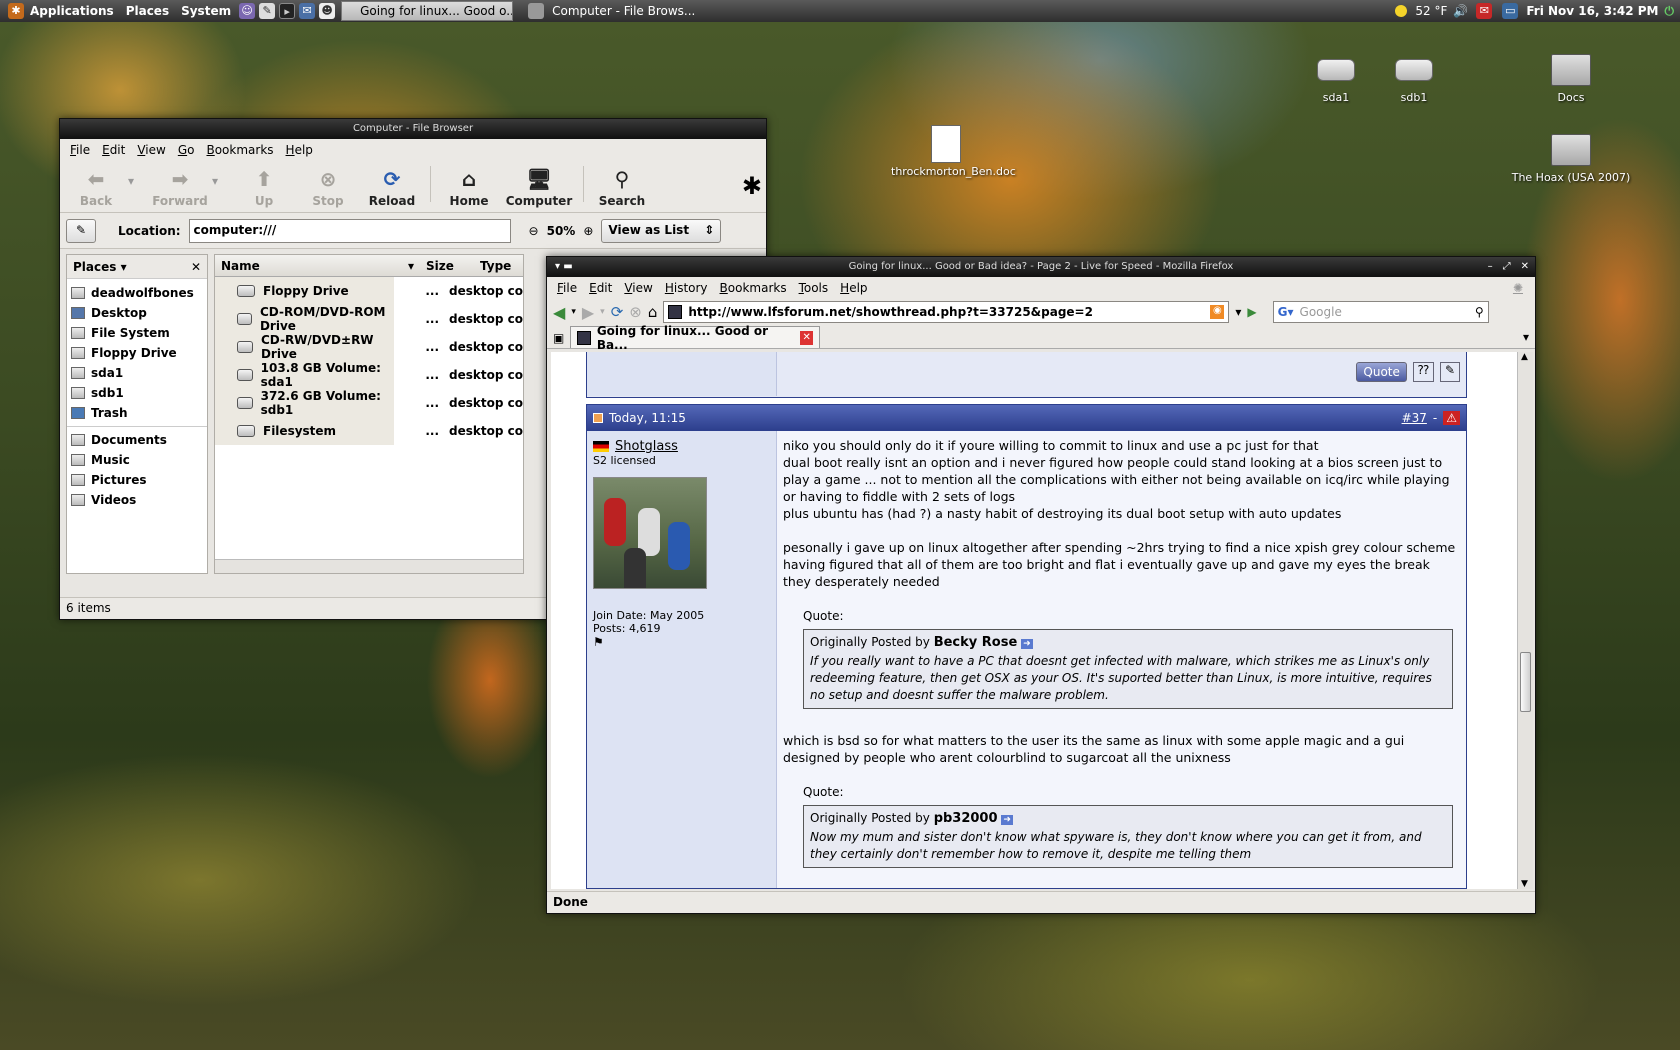 This screenshot has width=1680, height=1050. I want to click on zoom-in-icon: ⊕, so click(588, 231).